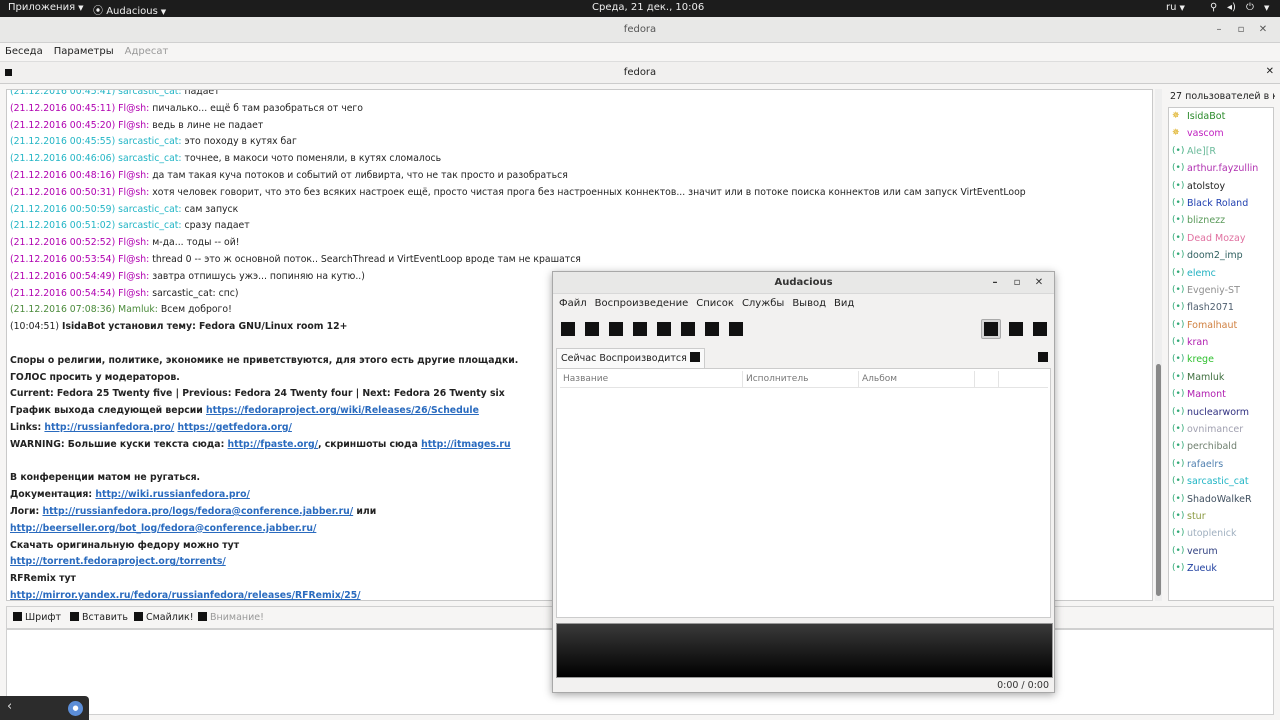 This screenshot has width=1280, height=720. What do you see at coordinates (568, 329) in the screenshot?
I see `search-library-button` at bounding box center [568, 329].